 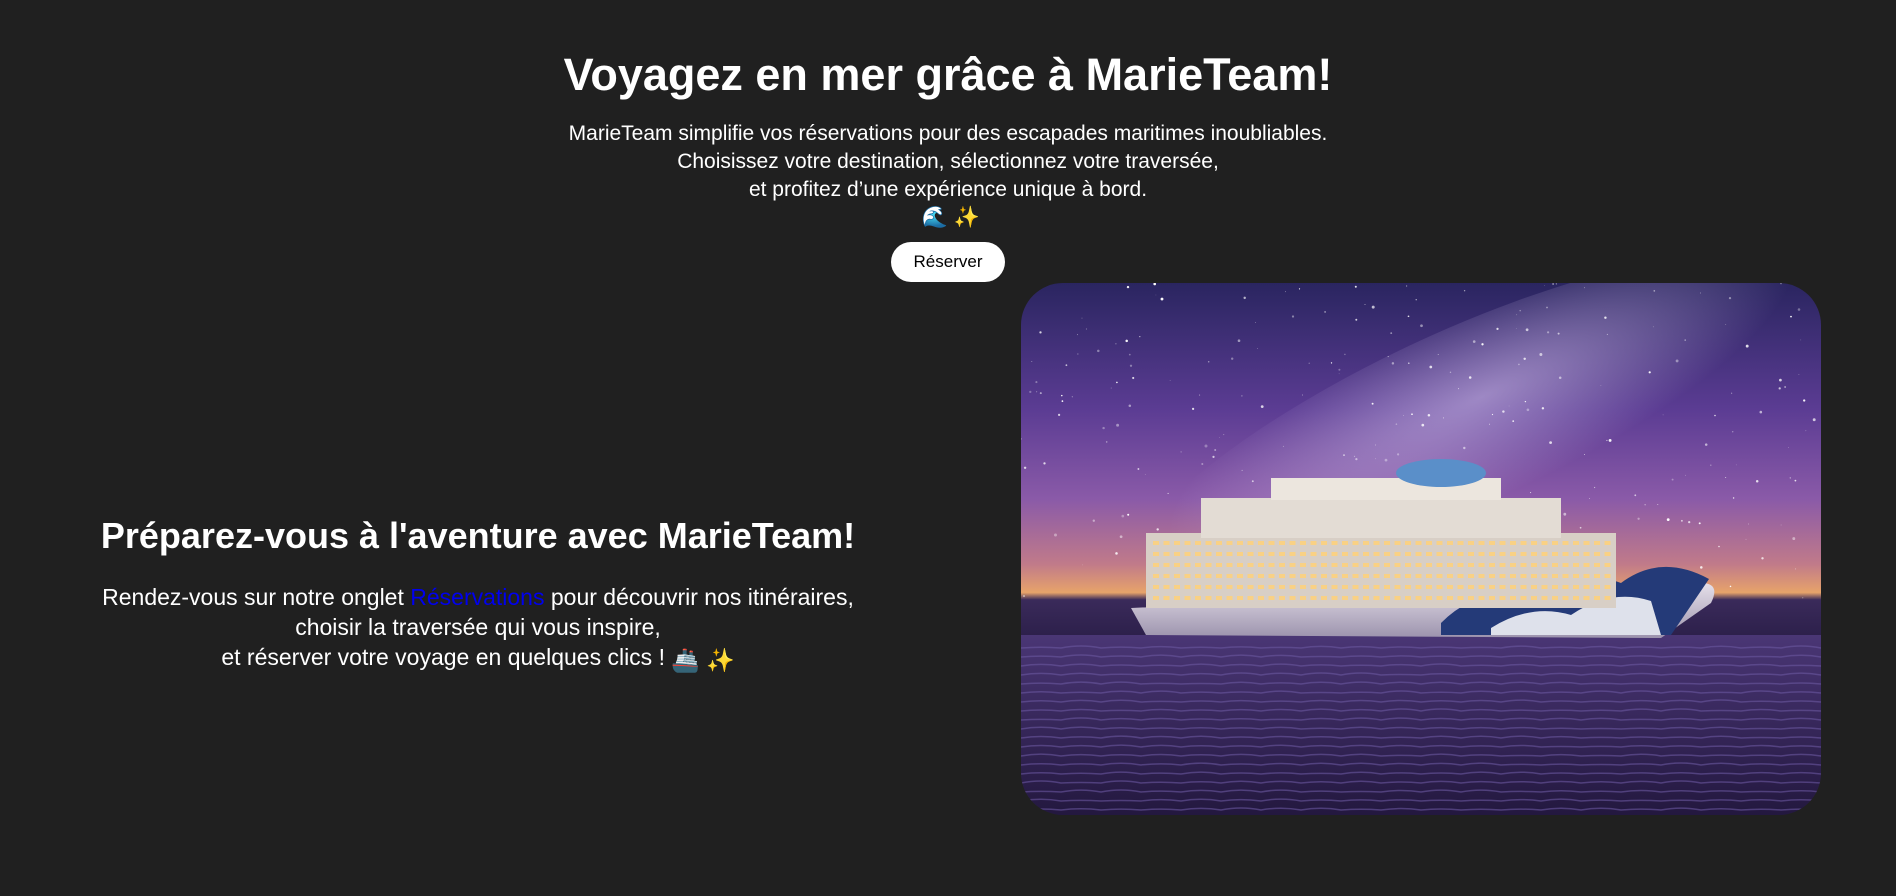 I want to click on ship-upper-decks, so click(x=1381, y=518).